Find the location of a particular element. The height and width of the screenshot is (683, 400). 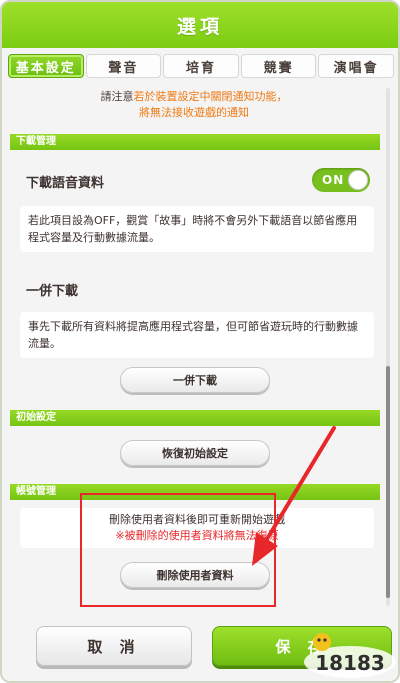

account-desc-warning: ※被刪除的使用者資料將無法復原 is located at coordinates (197, 535).